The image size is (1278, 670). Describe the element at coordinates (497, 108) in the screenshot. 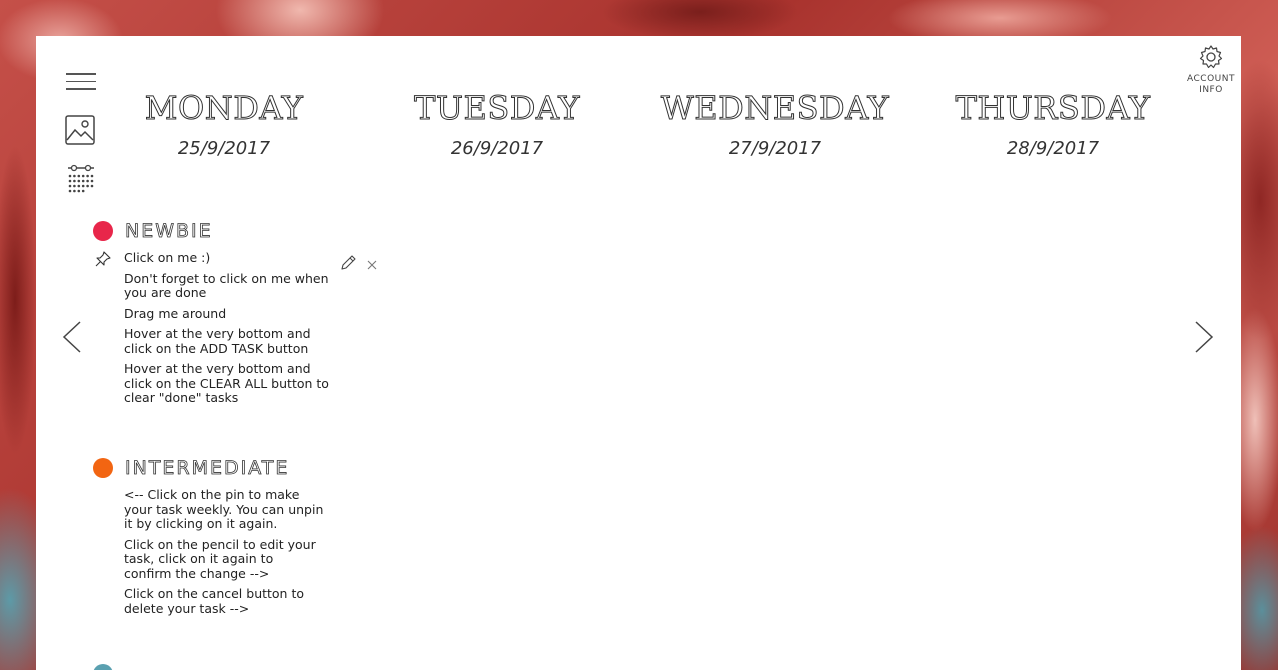

I see `day-name: TUESDAY` at that location.